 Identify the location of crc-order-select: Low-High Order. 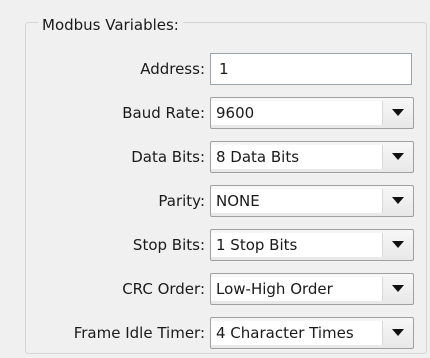
(312, 289).